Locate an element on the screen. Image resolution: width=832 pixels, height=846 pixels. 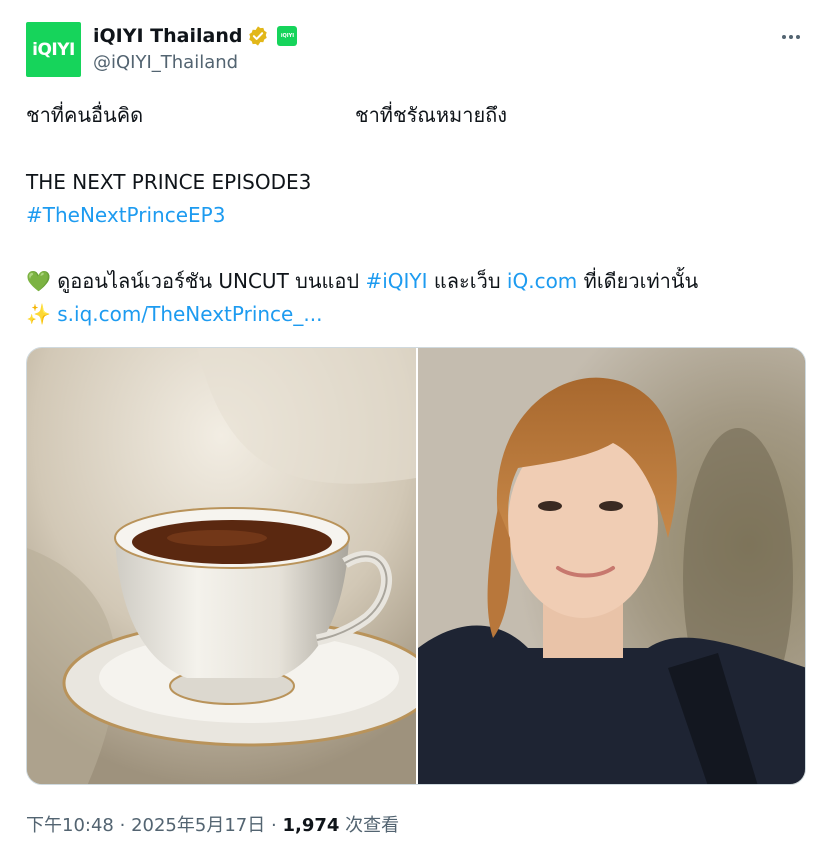
watch-text-2: และเว็บ is located at coordinates (467, 281).